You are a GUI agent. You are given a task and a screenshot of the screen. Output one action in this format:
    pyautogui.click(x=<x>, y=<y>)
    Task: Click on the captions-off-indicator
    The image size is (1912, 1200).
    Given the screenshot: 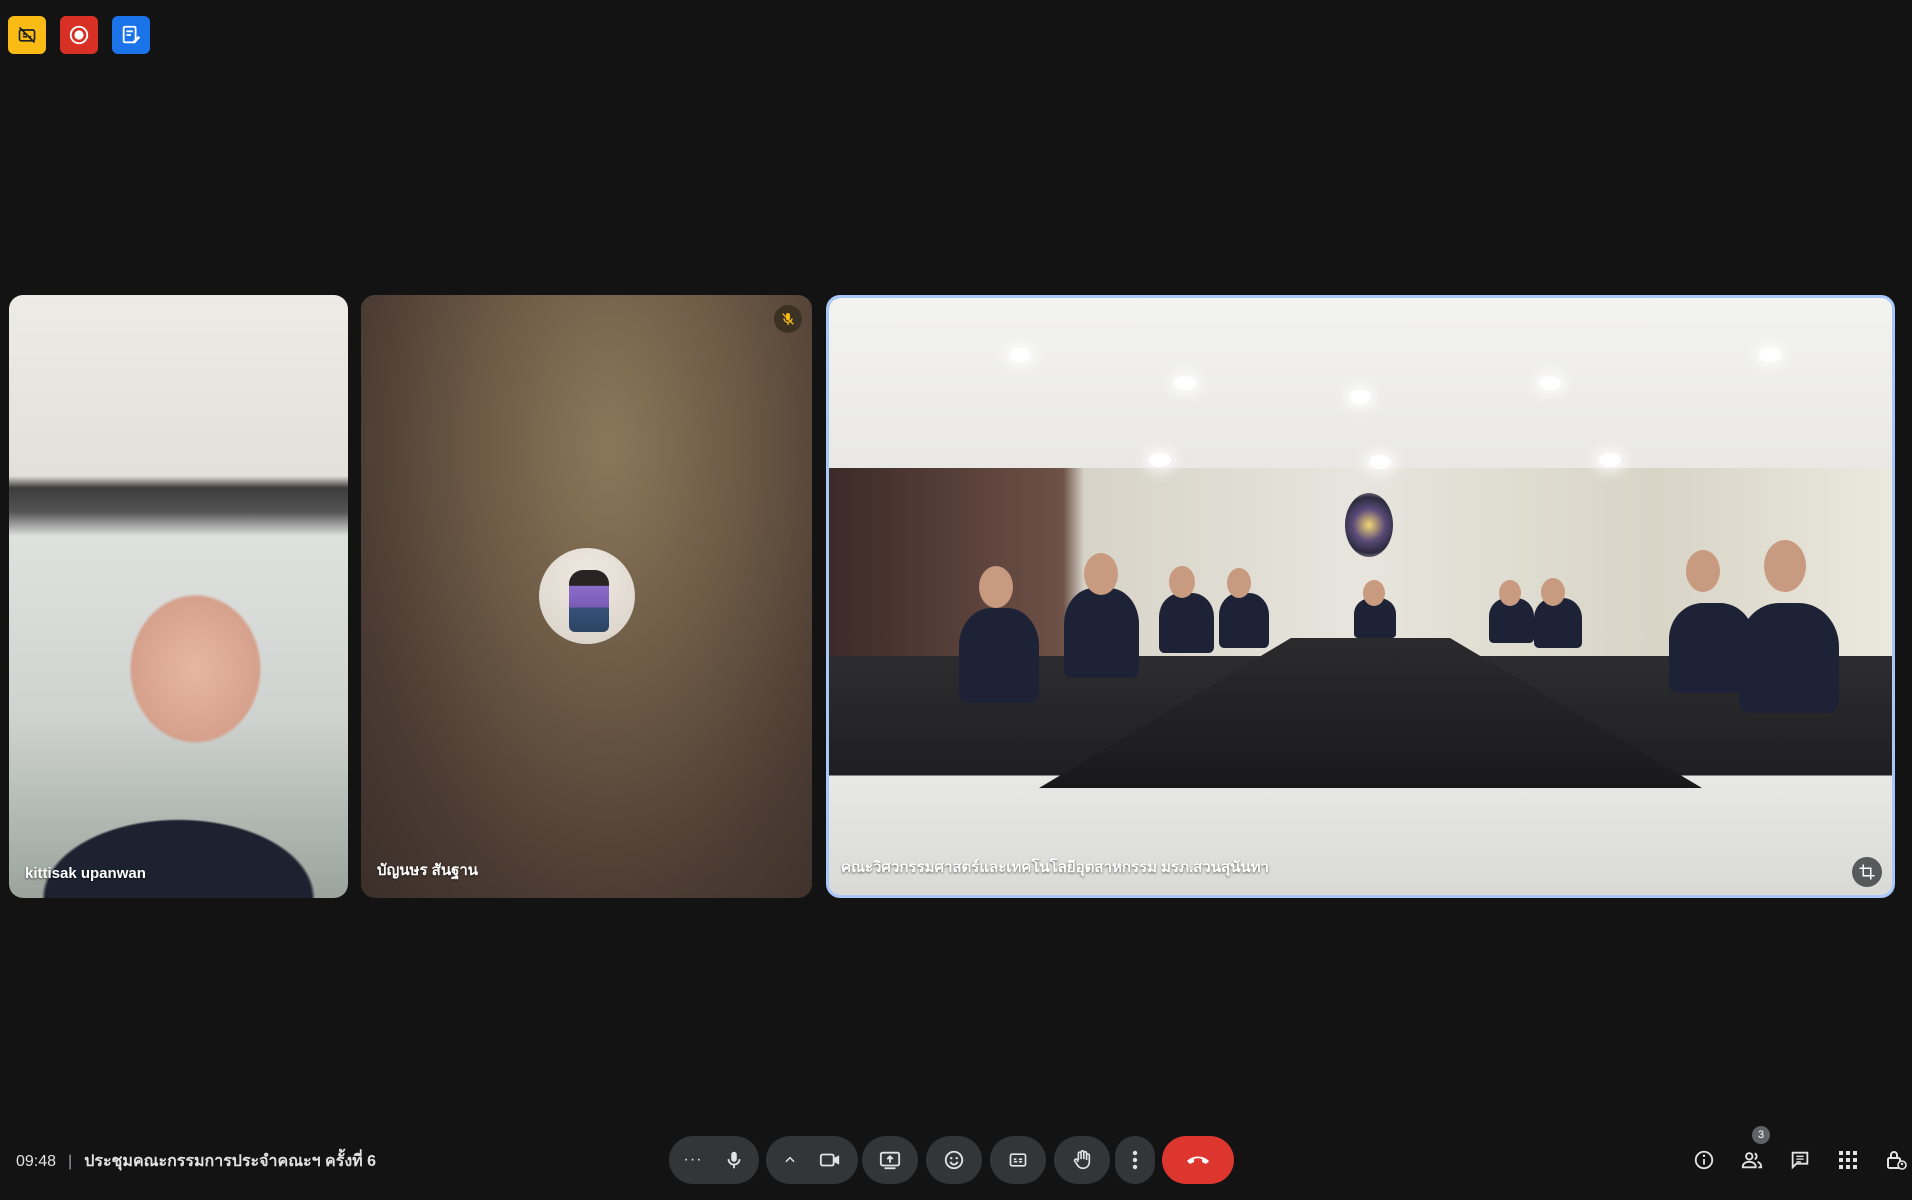 What is the action you would take?
    pyautogui.click(x=27, y=35)
    